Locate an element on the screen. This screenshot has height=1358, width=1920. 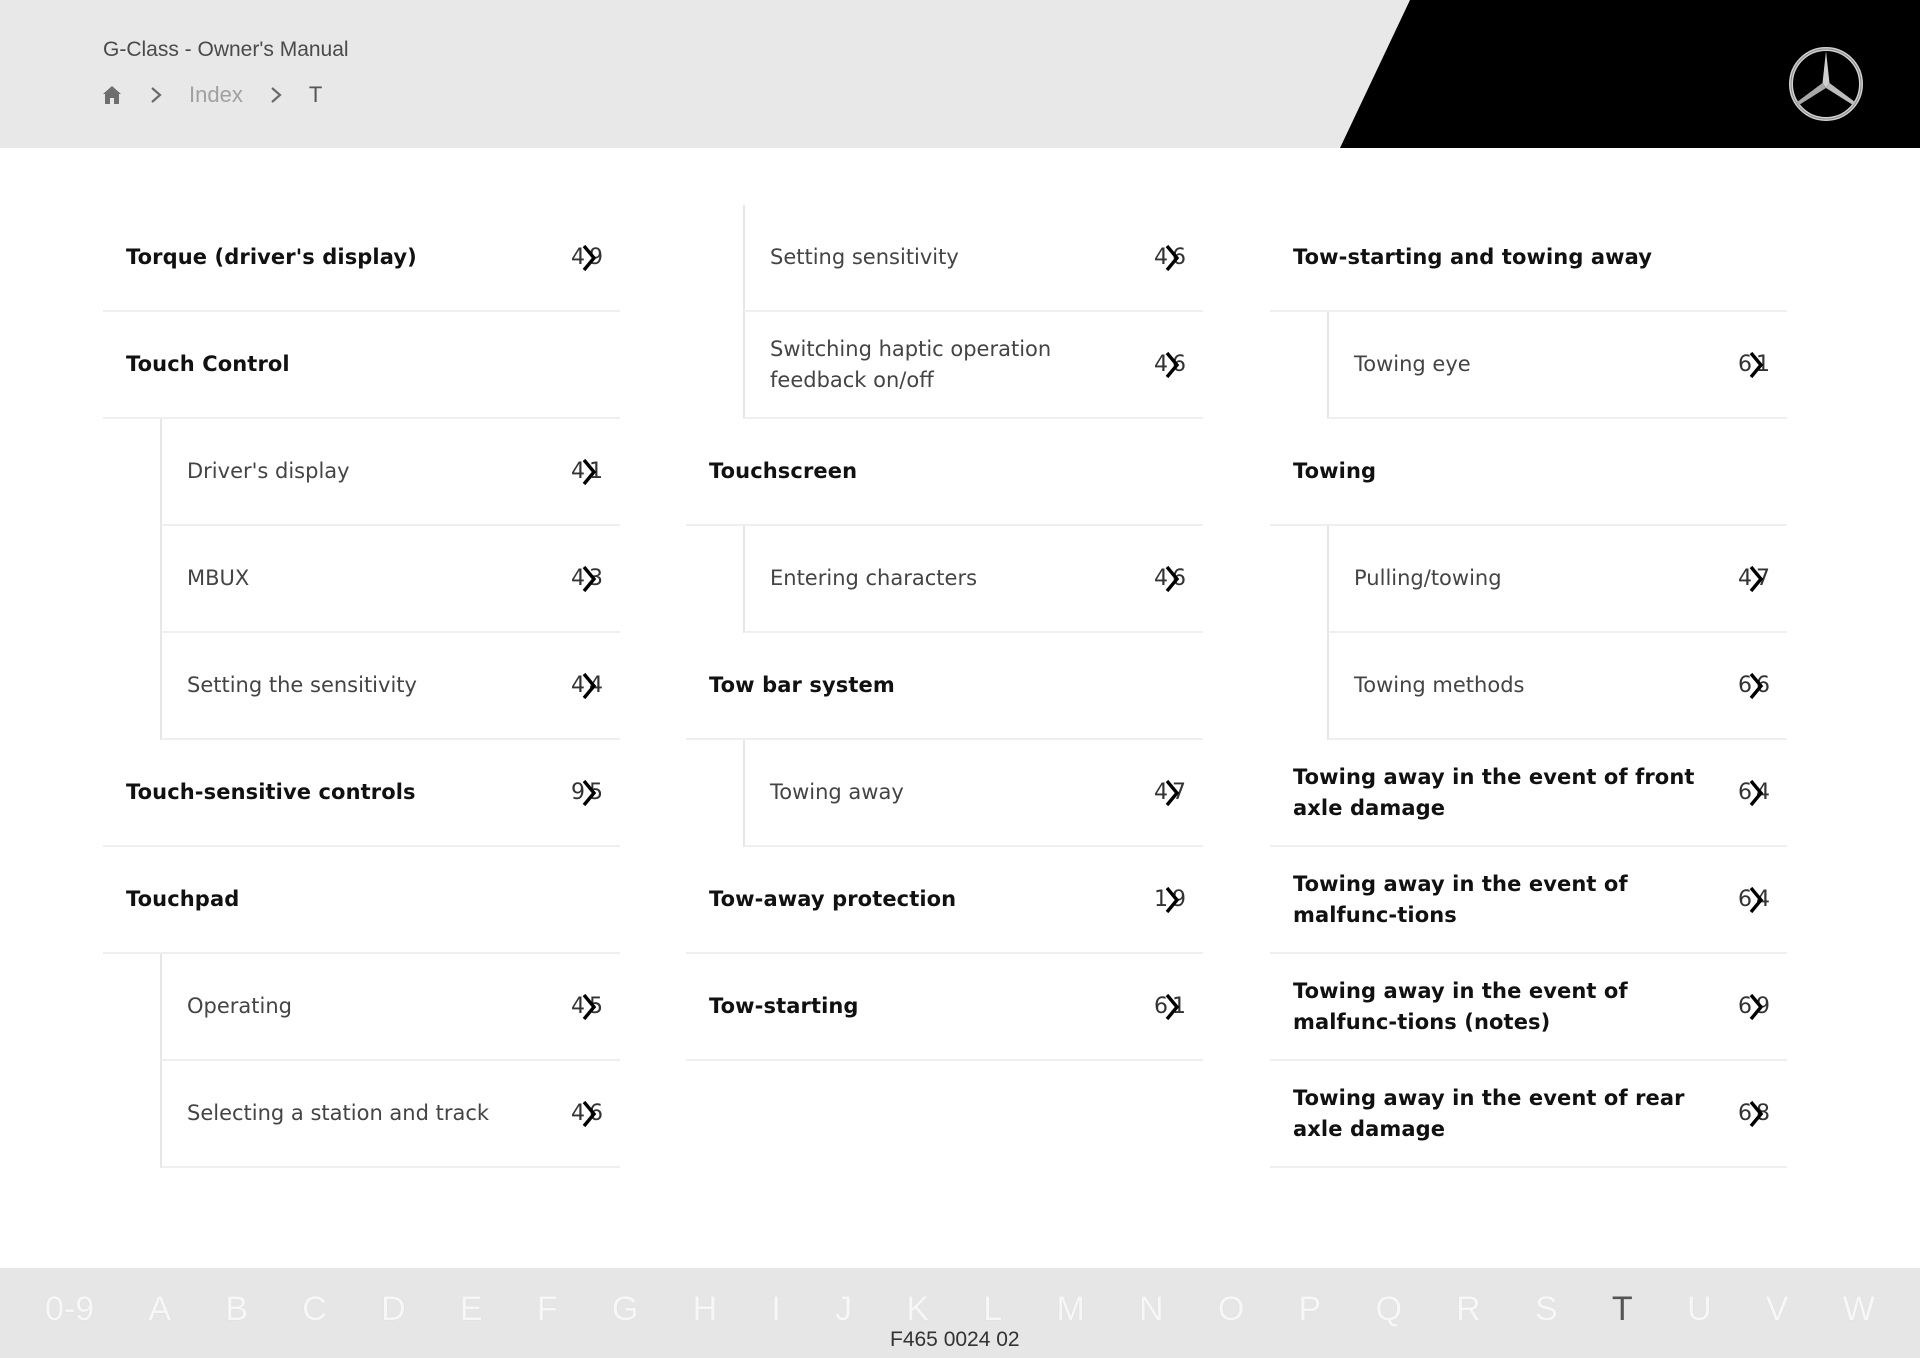
index-entry: Tow-away protection 19 is located at coordinates (944, 900).